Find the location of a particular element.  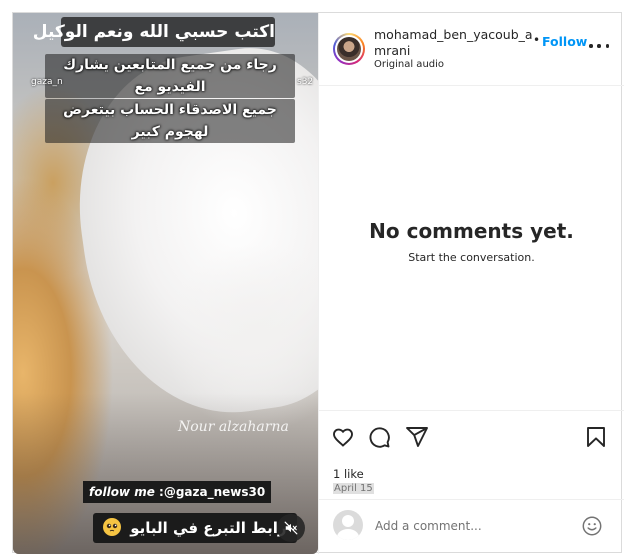

speaker-muted-icon is located at coordinates (291, 528).